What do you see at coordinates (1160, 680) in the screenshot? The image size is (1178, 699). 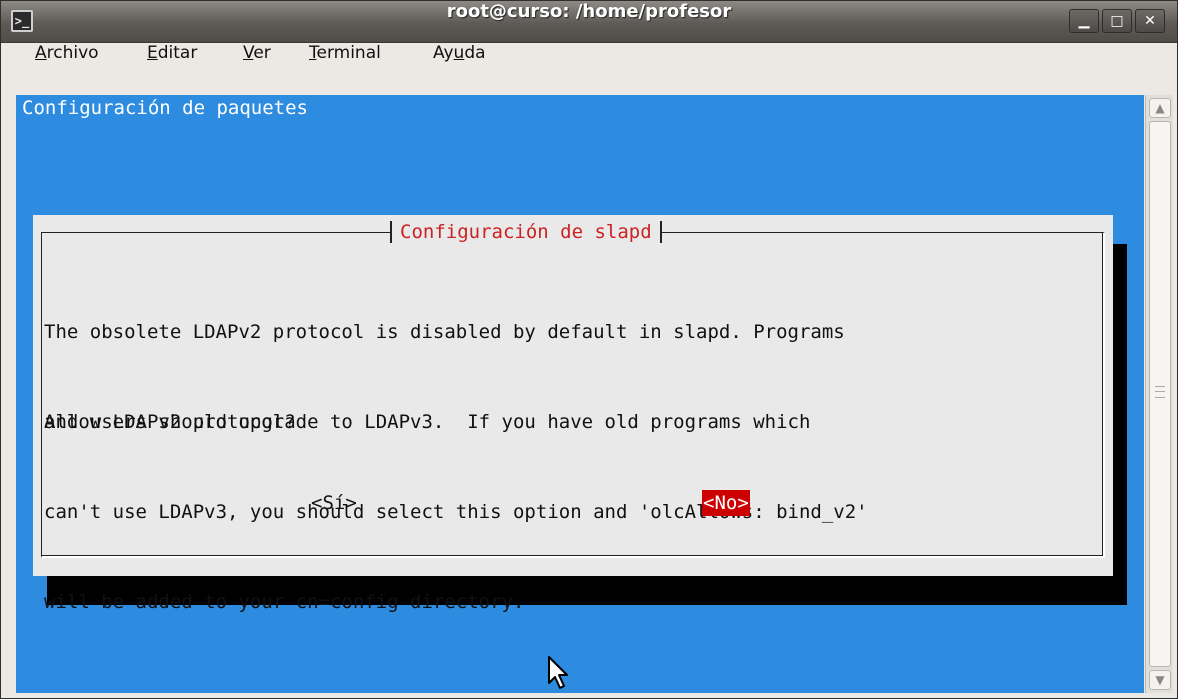 I see `scroll-down-arrow-icon: ▼` at bounding box center [1160, 680].